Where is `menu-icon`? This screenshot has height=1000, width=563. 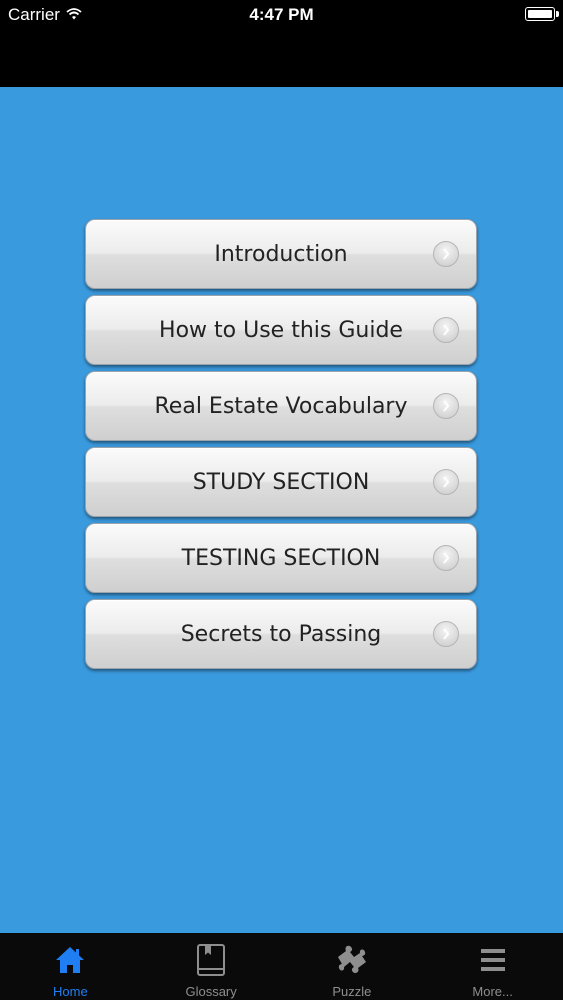 menu-icon is located at coordinates (493, 960).